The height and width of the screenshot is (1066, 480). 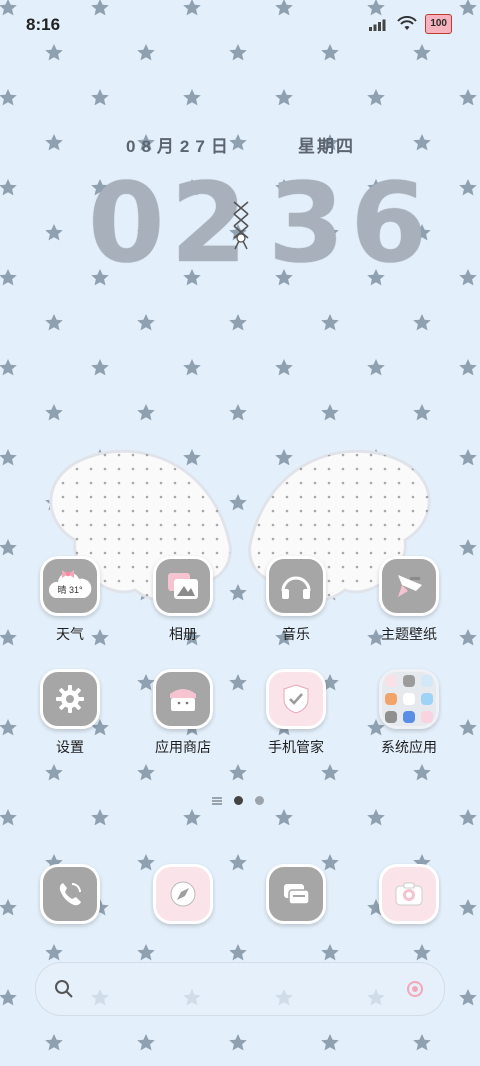 I want to click on weather-icon: 晴 31°, so click(x=70, y=586).